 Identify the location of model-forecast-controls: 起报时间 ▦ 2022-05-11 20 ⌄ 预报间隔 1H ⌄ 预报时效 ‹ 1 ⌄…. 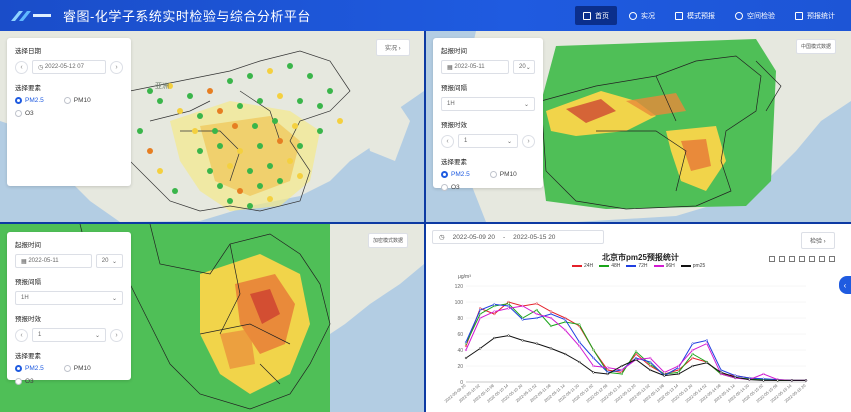
(488, 114).